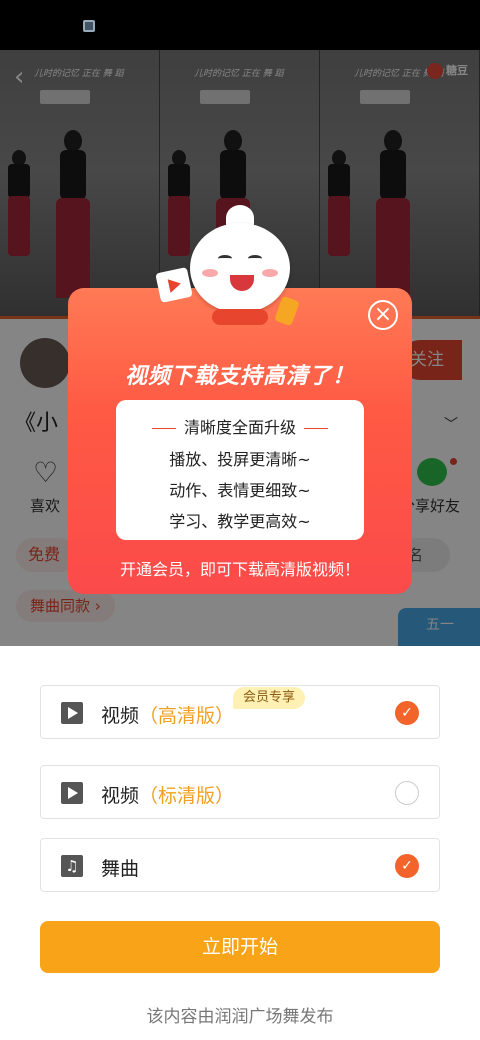  What do you see at coordinates (407, 793) in the screenshot?
I see `unchecked-radio-icon` at bounding box center [407, 793].